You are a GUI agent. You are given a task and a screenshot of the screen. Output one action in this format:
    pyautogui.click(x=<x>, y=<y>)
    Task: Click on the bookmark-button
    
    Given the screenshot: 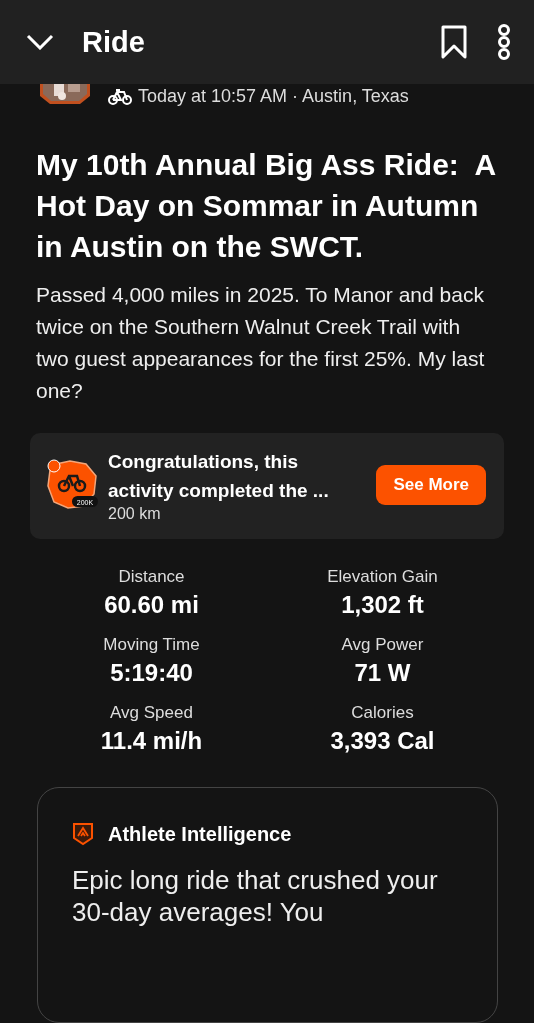 What is the action you would take?
    pyautogui.click(x=454, y=42)
    